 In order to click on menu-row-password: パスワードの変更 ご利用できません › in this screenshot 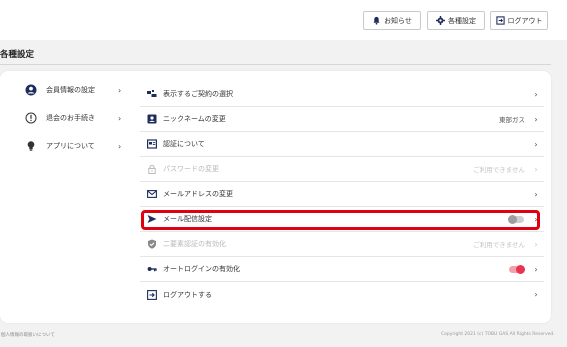, I will do `click(342, 169)`.